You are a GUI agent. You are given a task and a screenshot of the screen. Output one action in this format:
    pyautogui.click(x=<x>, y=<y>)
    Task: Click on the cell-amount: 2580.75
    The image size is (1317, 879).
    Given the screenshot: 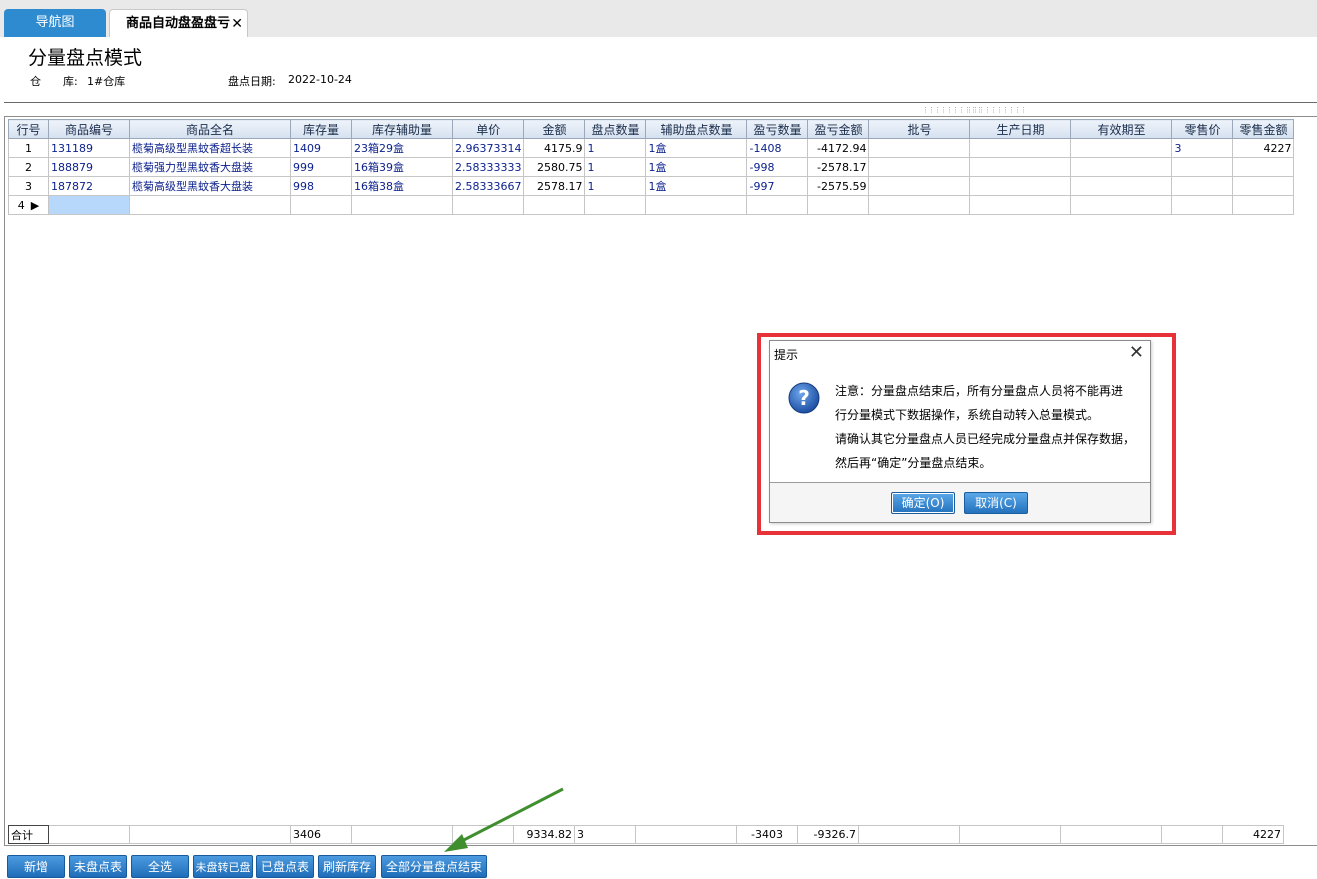 What is the action you would take?
    pyautogui.click(x=554, y=167)
    